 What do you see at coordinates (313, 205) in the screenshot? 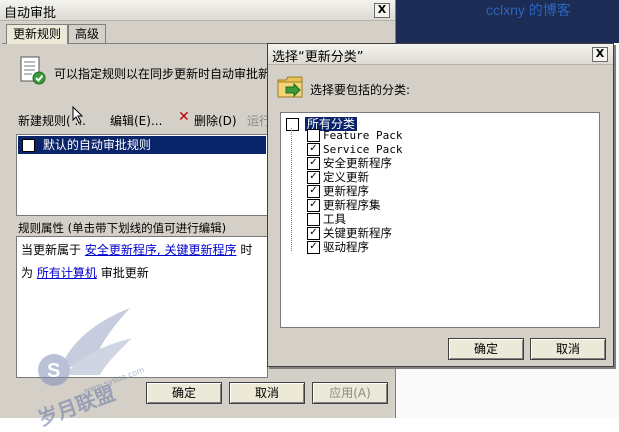
I see `update-rollups-checkbox: ✓` at bounding box center [313, 205].